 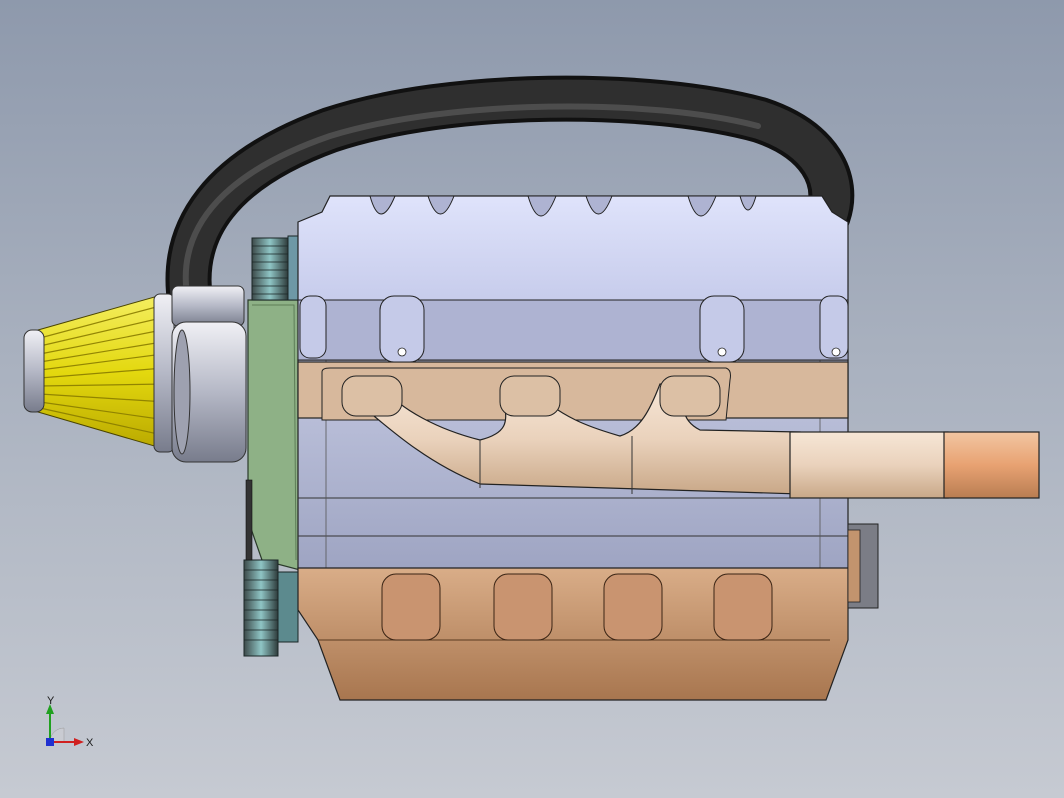 I want to click on rear-mount, so click(x=863, y=566).